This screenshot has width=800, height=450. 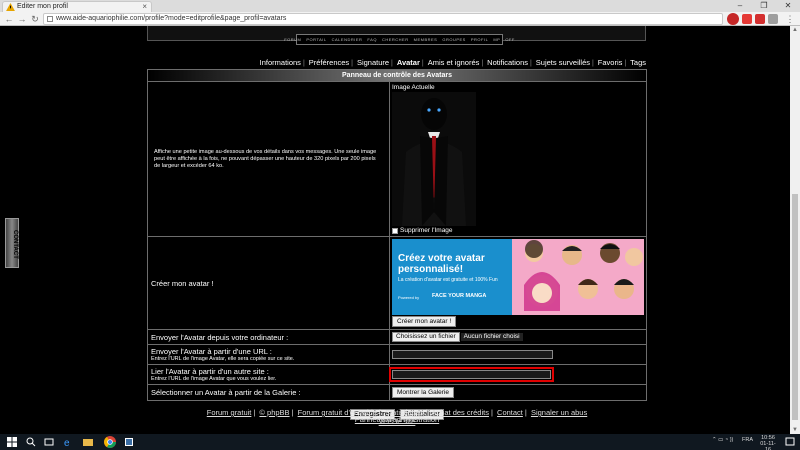 I want to click on forum-nav-item: FORUM, so click(x=292, y=39).